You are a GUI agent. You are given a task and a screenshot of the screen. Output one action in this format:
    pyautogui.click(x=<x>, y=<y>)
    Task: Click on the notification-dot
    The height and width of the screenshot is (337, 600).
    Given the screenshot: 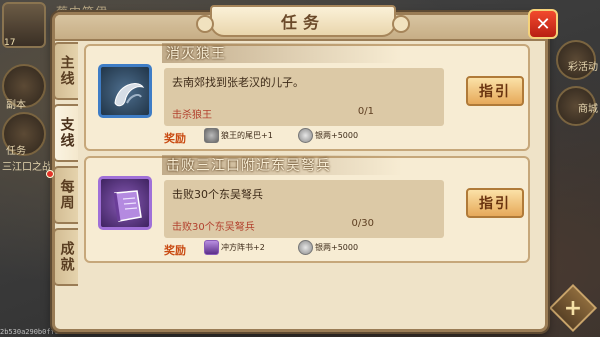 What is the action you would take?
    pyautogui.click(x=50, y=174)
    